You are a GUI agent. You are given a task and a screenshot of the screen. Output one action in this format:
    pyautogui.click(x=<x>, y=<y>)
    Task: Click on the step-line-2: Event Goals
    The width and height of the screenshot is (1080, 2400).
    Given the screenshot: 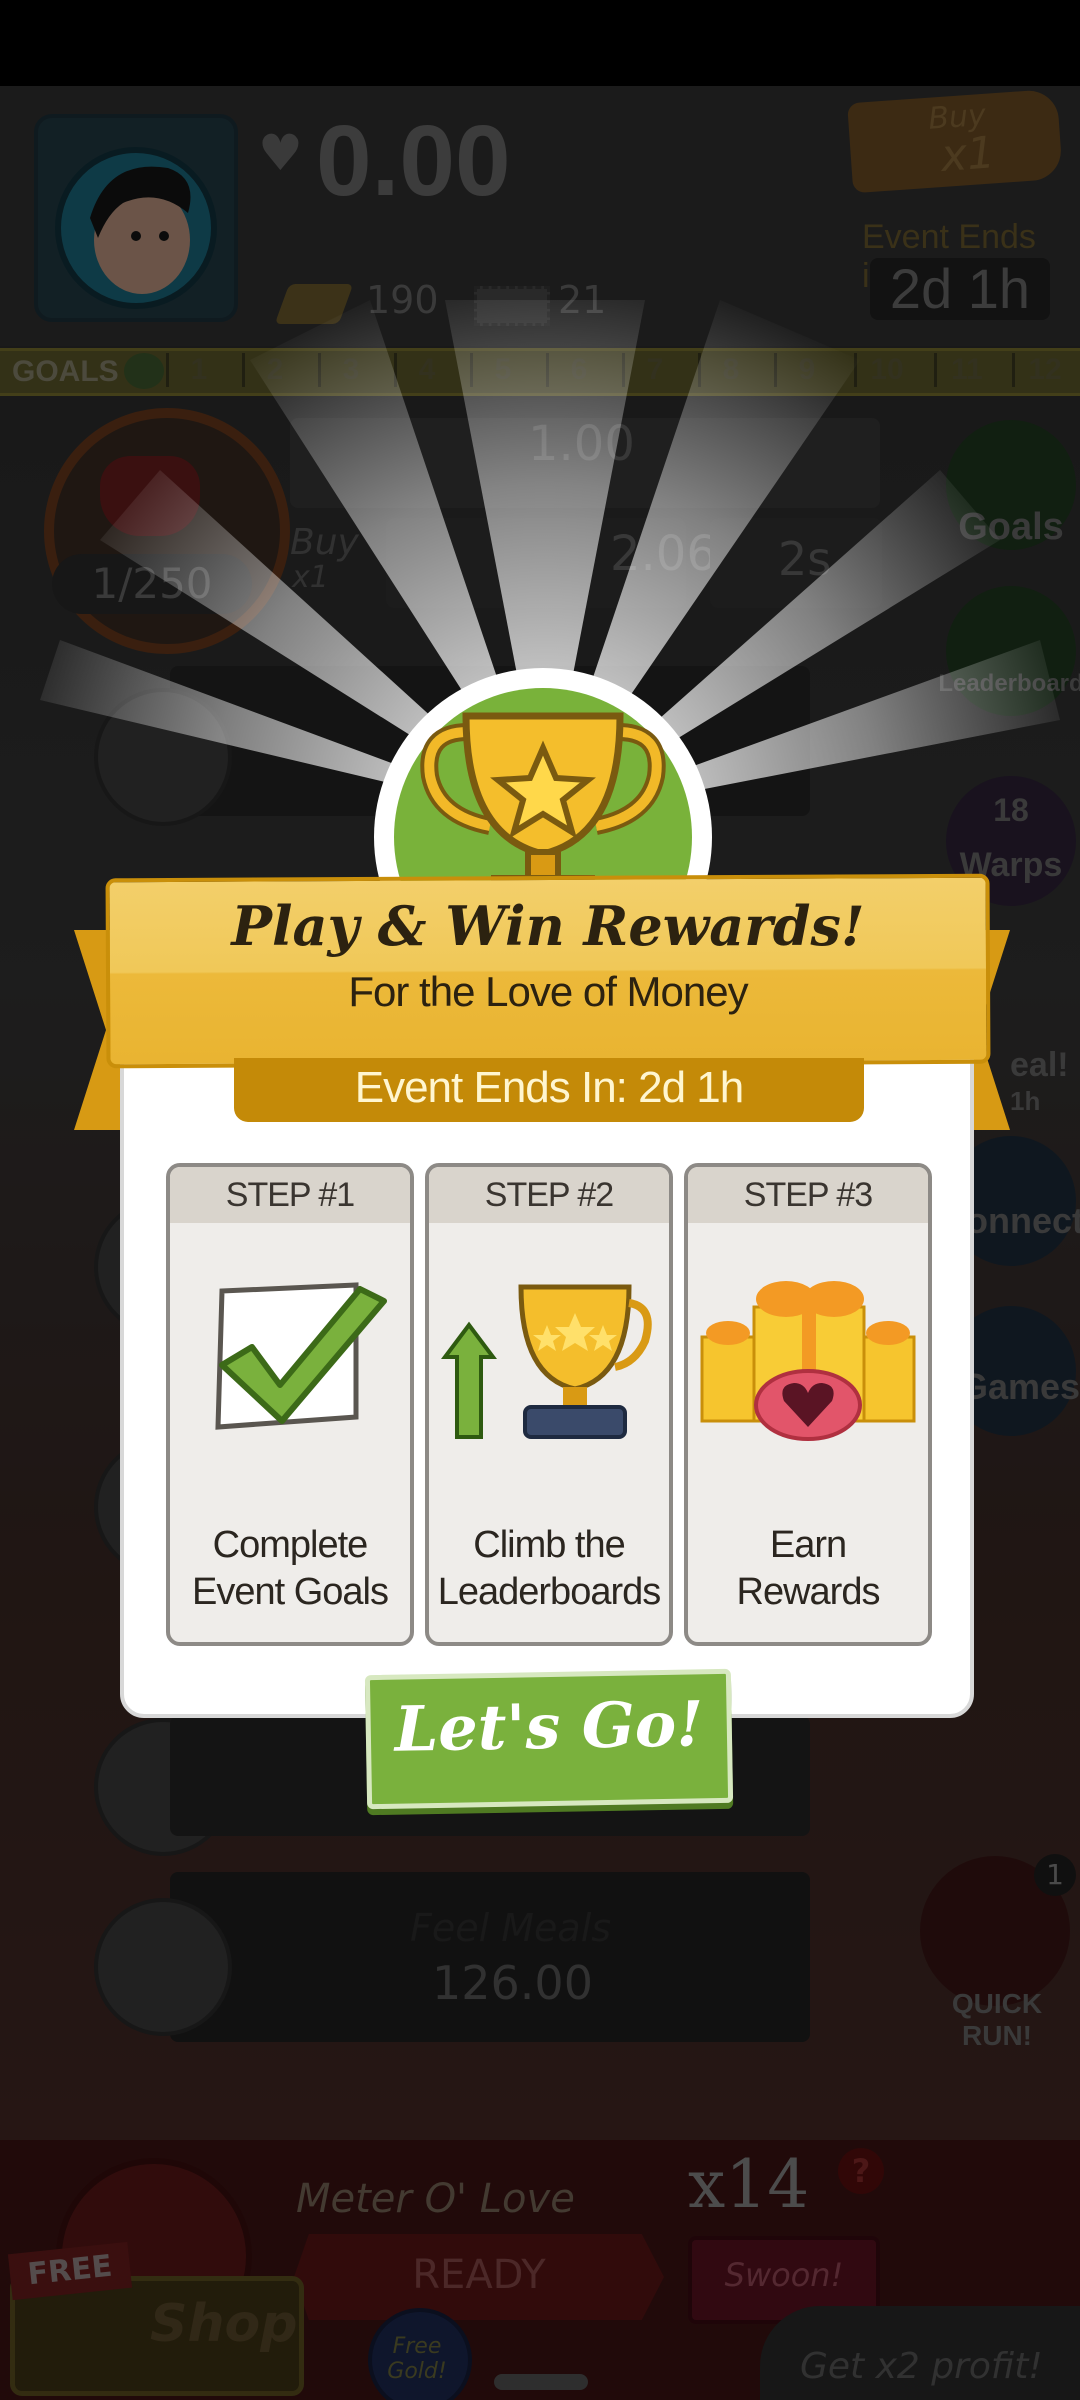 What is the action you would take?
    pyautogui.click(x=290, y=1592)
    